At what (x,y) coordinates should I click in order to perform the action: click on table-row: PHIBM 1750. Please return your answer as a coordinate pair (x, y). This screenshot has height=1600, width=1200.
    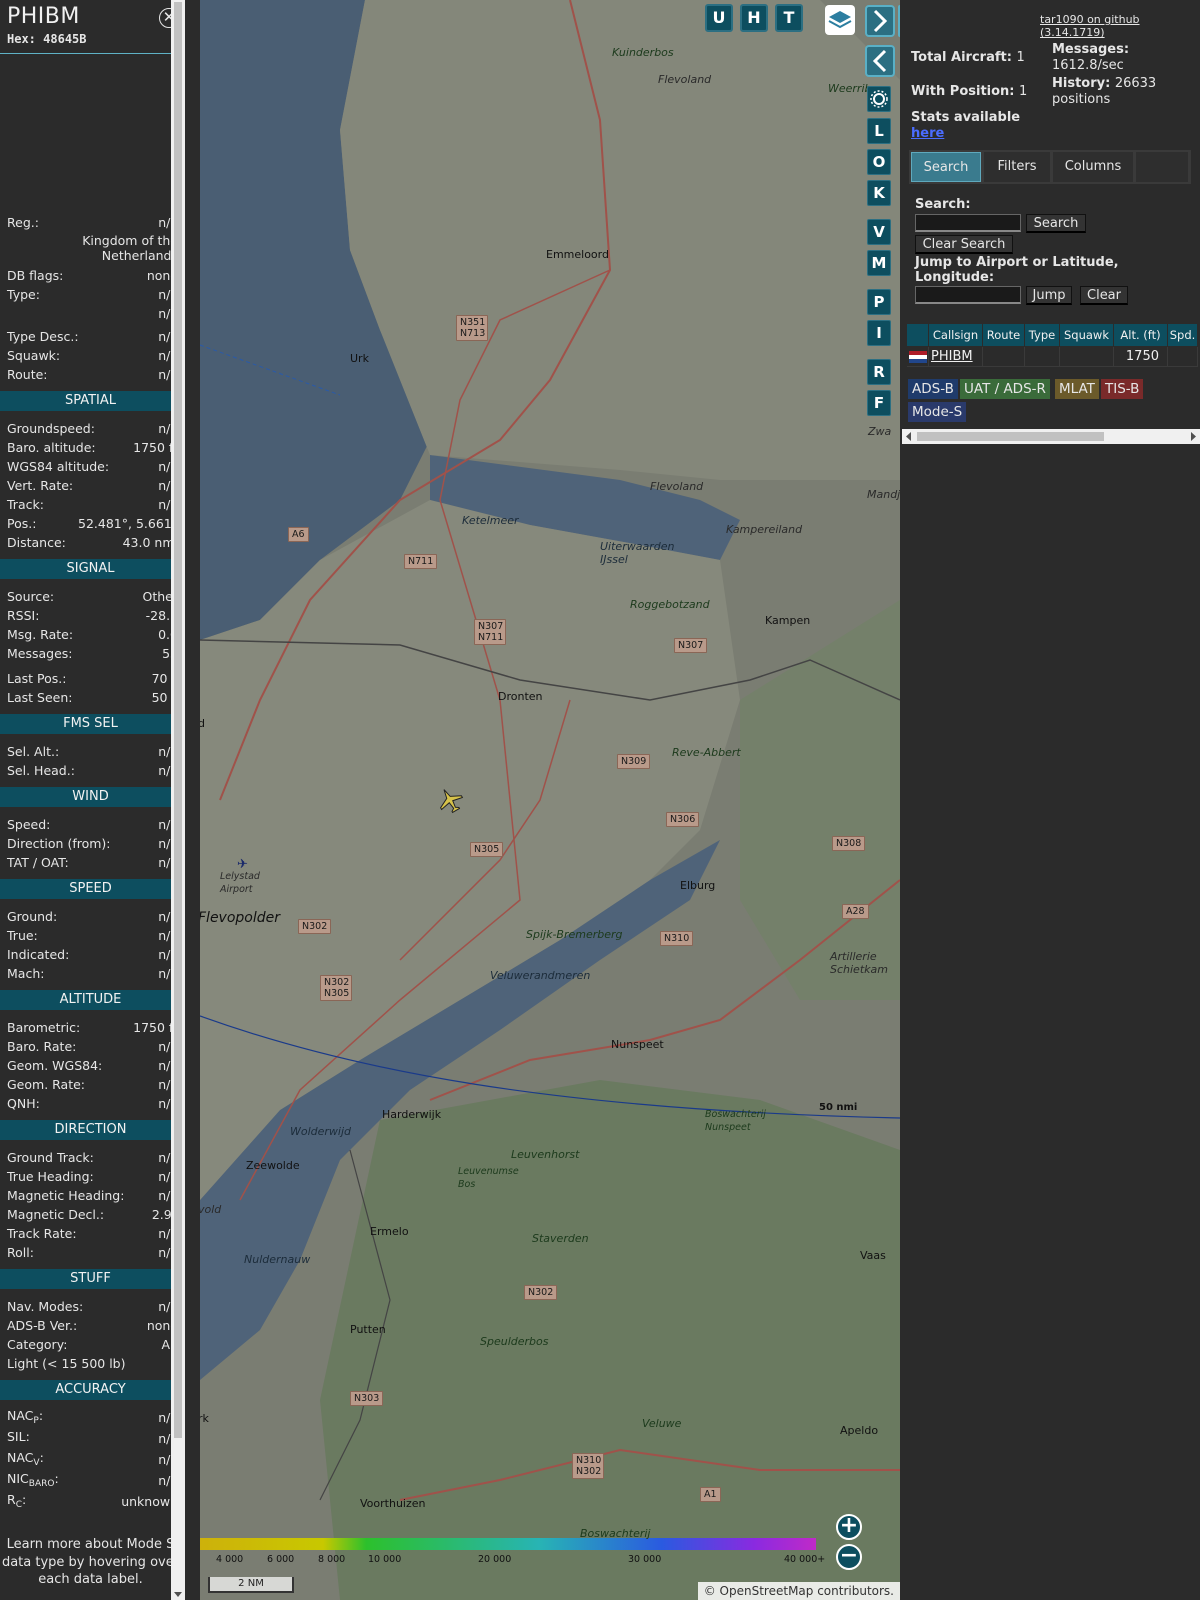
    Looking at the image, I should click on (1052, 357).